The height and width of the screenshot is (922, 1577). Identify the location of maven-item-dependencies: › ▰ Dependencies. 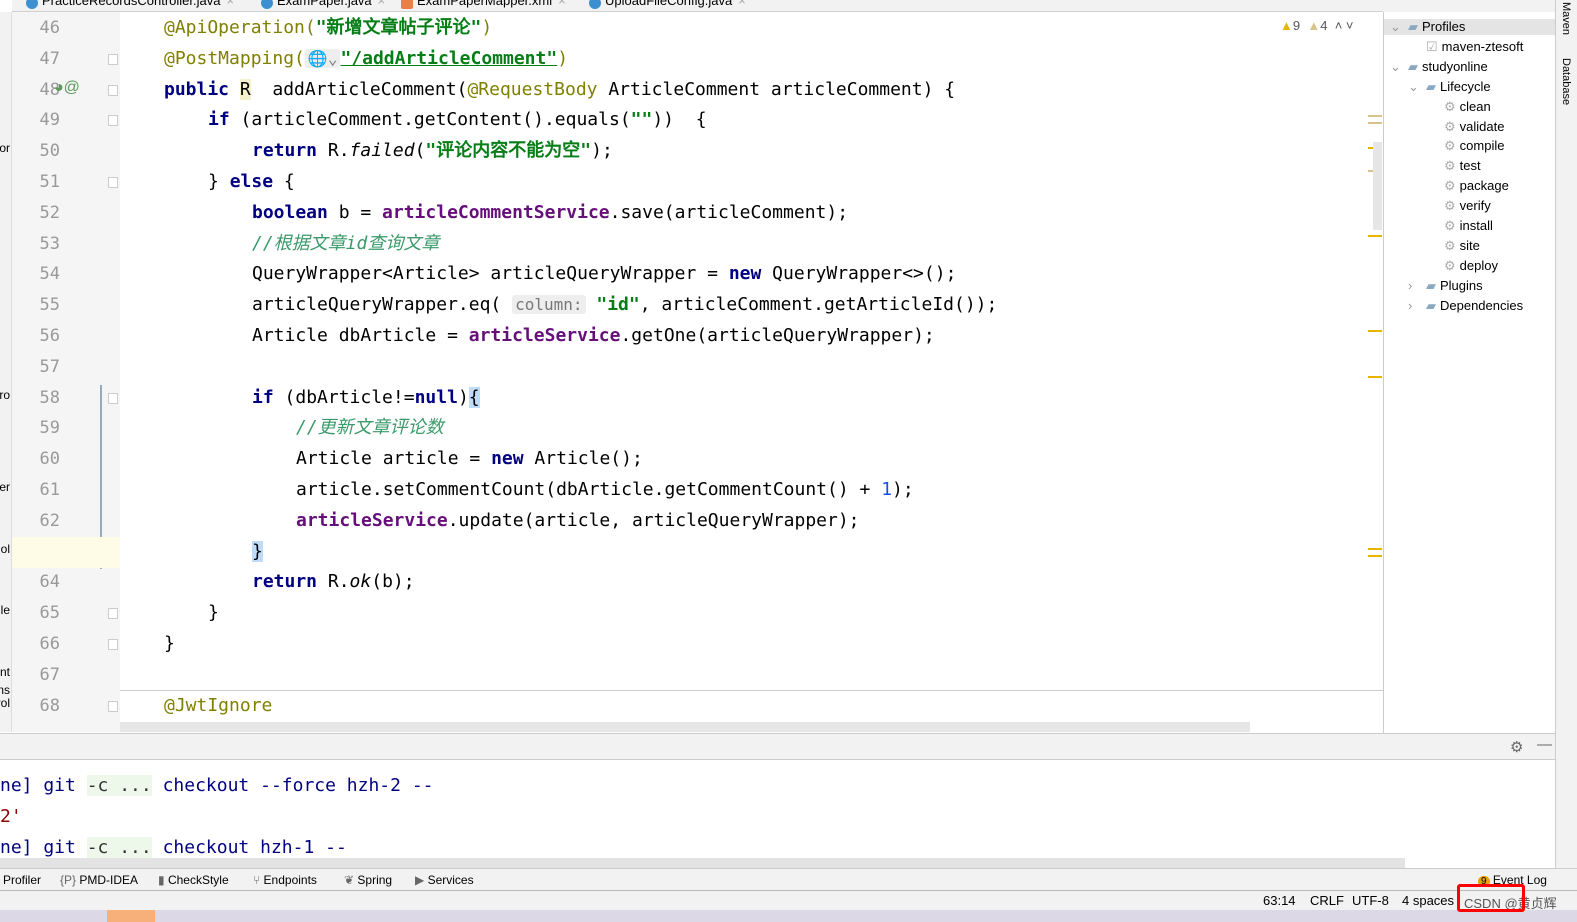
(1465, 306).